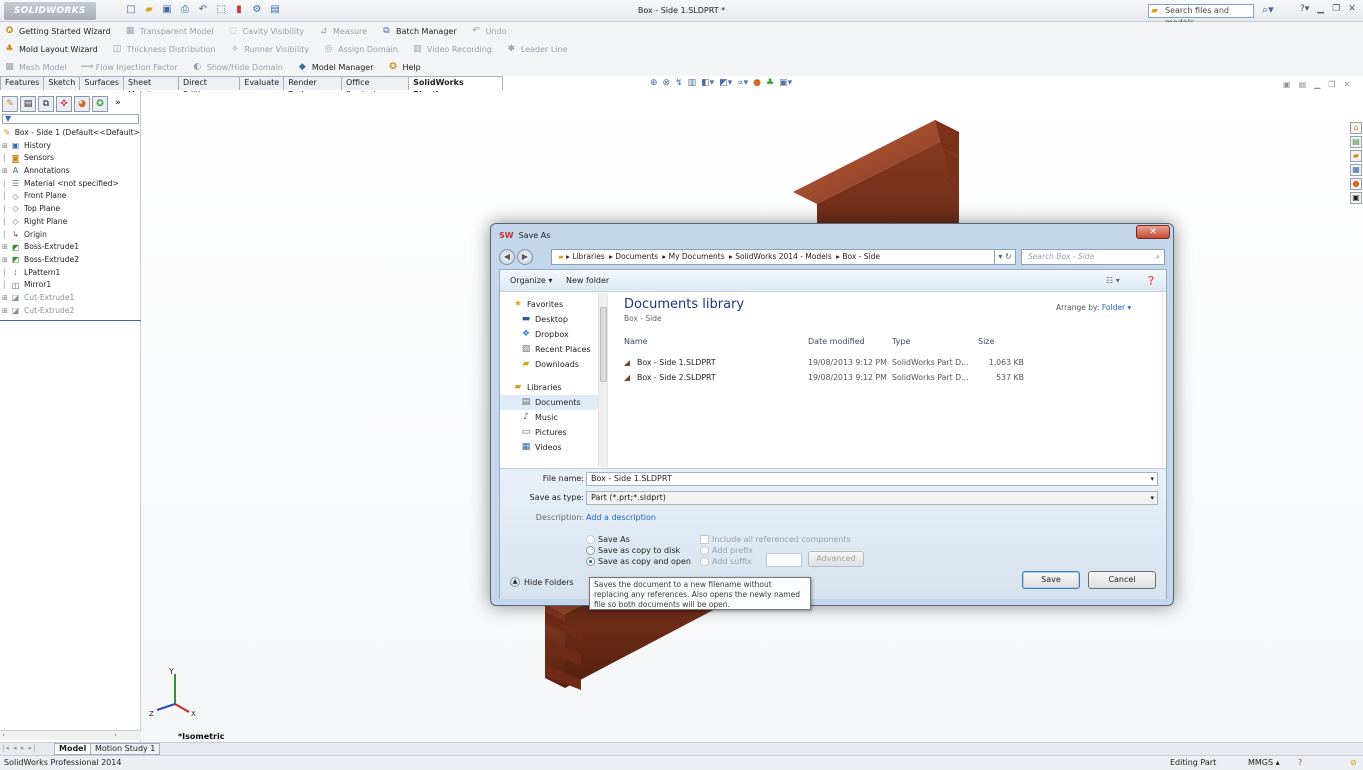 The height and width of the screenshot is (770, 1363). I want to click on viewport-restore-icon: ❐, so click(1331, 84).